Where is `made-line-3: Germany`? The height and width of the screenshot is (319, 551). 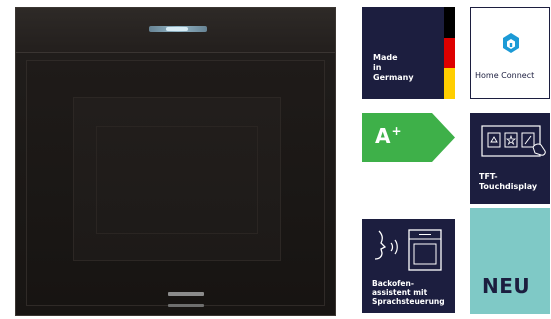 made-line-3: Germany is located at coordinates (393, 77).